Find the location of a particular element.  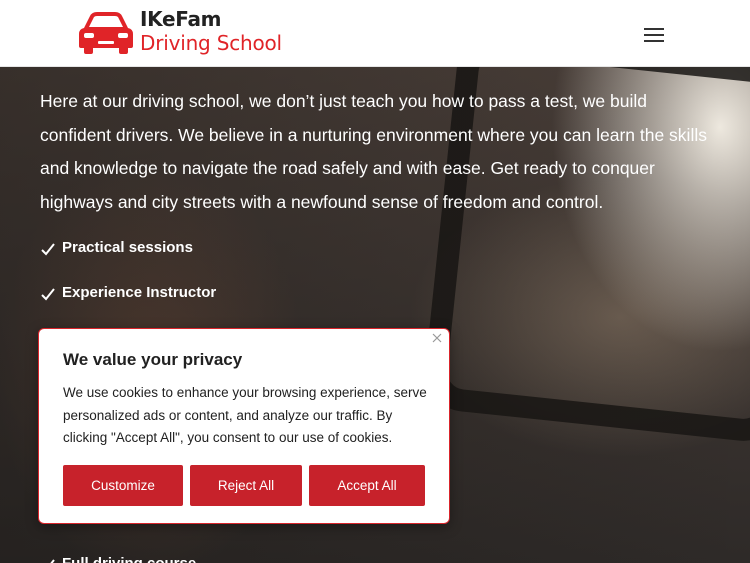

checklist-item: Practical sessions is located at coordinates (128, 261).